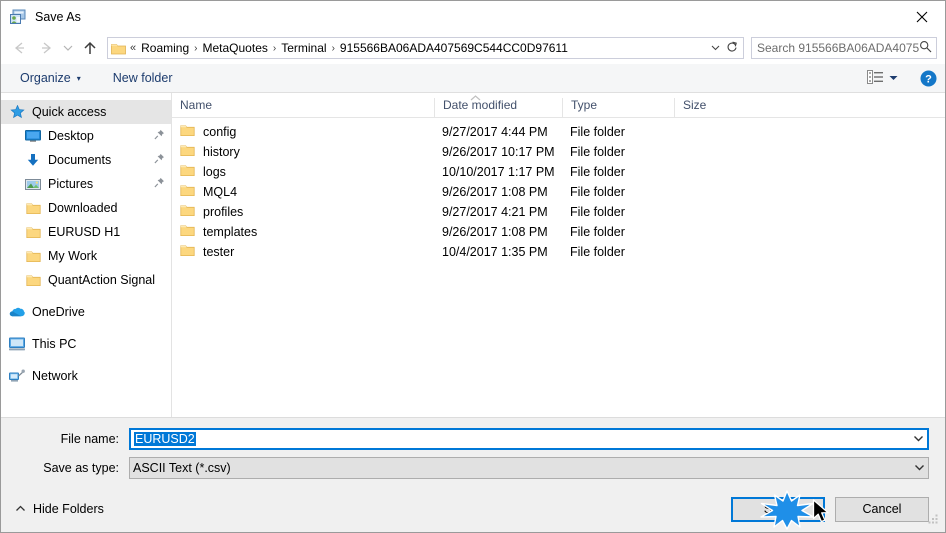 The height and width of the screenshot is (533, 946). I want to click on forward-button, so click(46, 48).